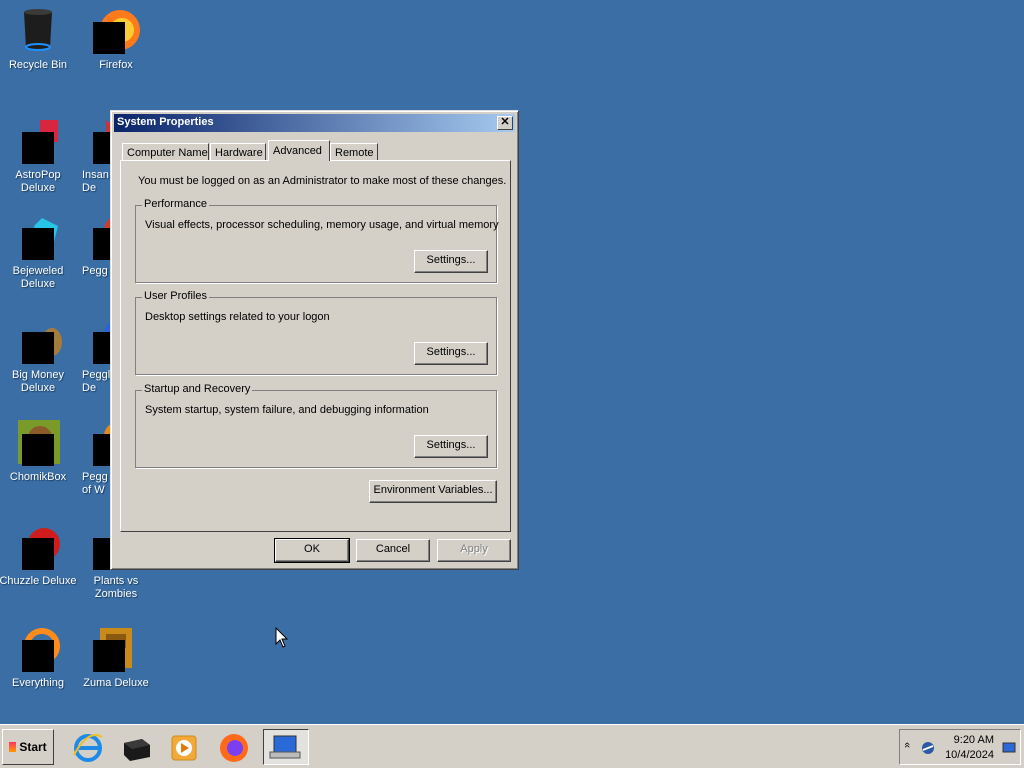  I want to click on ok-button: OK, so click(312, 550).